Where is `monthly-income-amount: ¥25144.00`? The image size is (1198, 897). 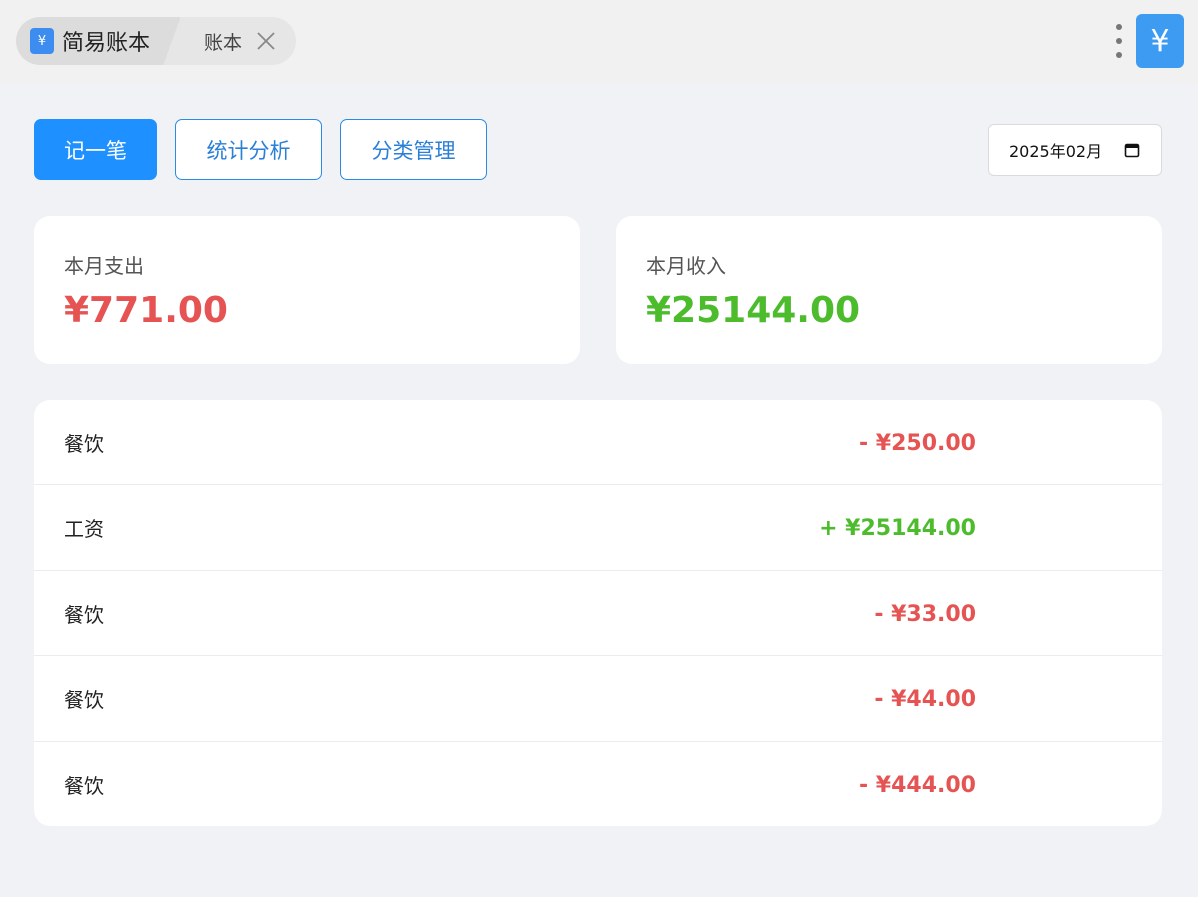 monthly-income-amount: ¥25144.00 is located at coordinates (753, 310).